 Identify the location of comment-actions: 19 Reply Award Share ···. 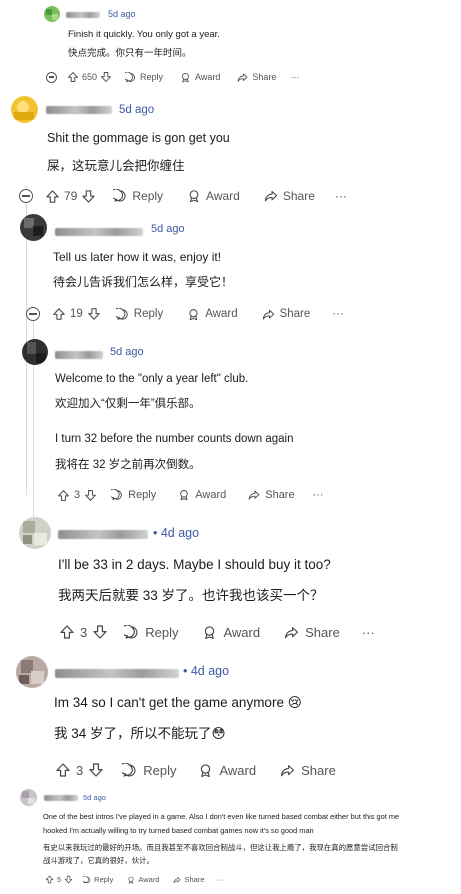
(185, 314).